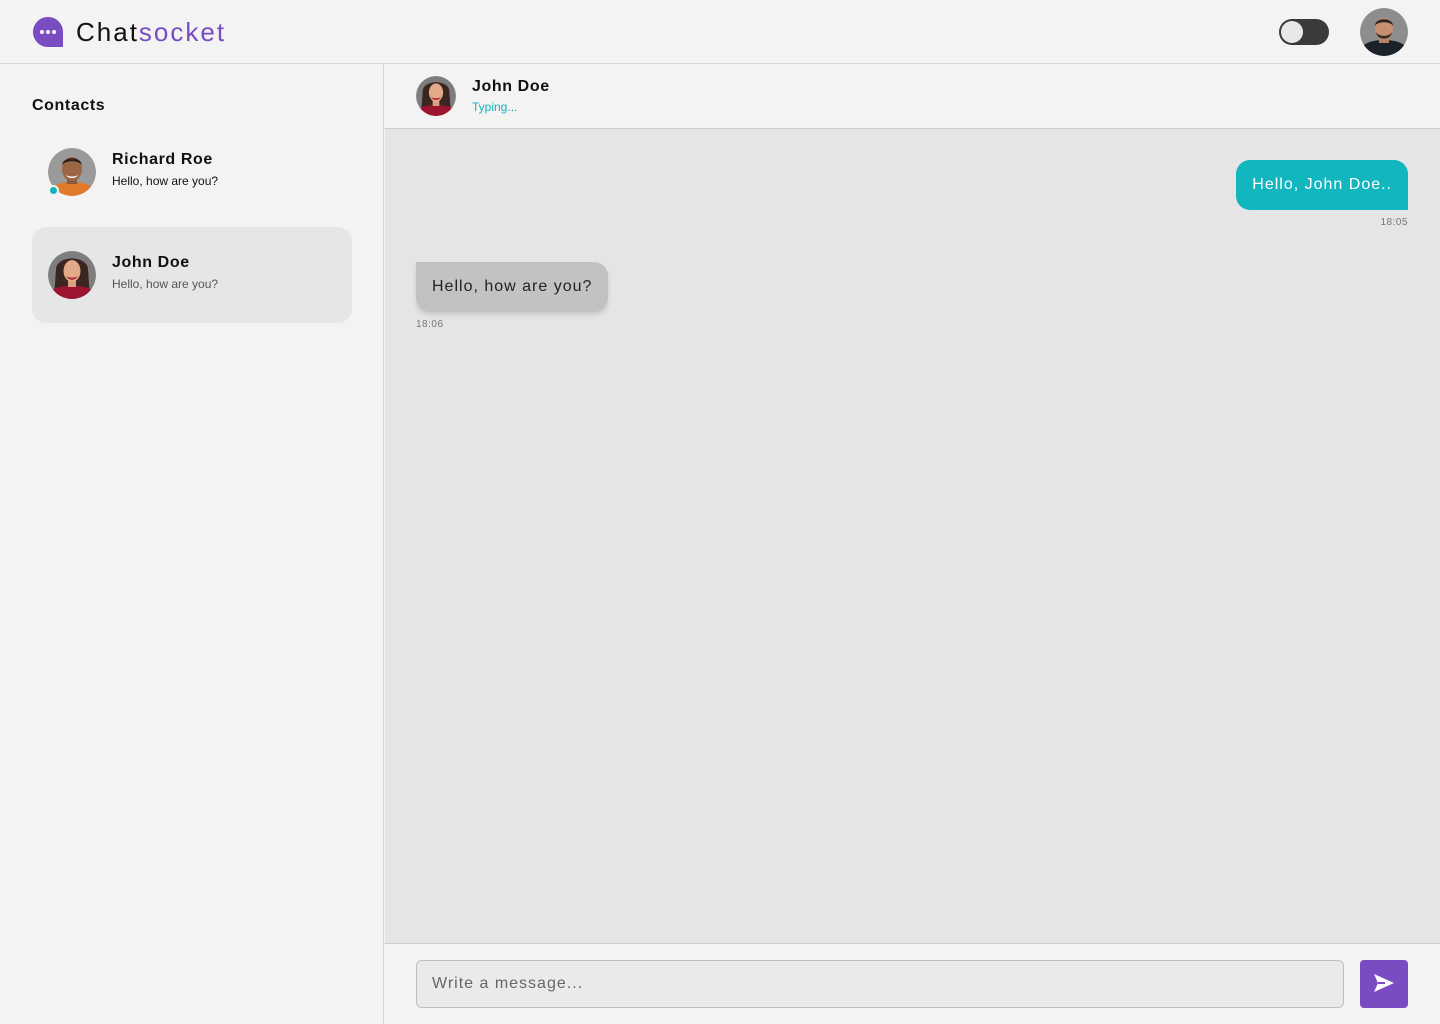  I want to click on message-composer, so click(912, 983).